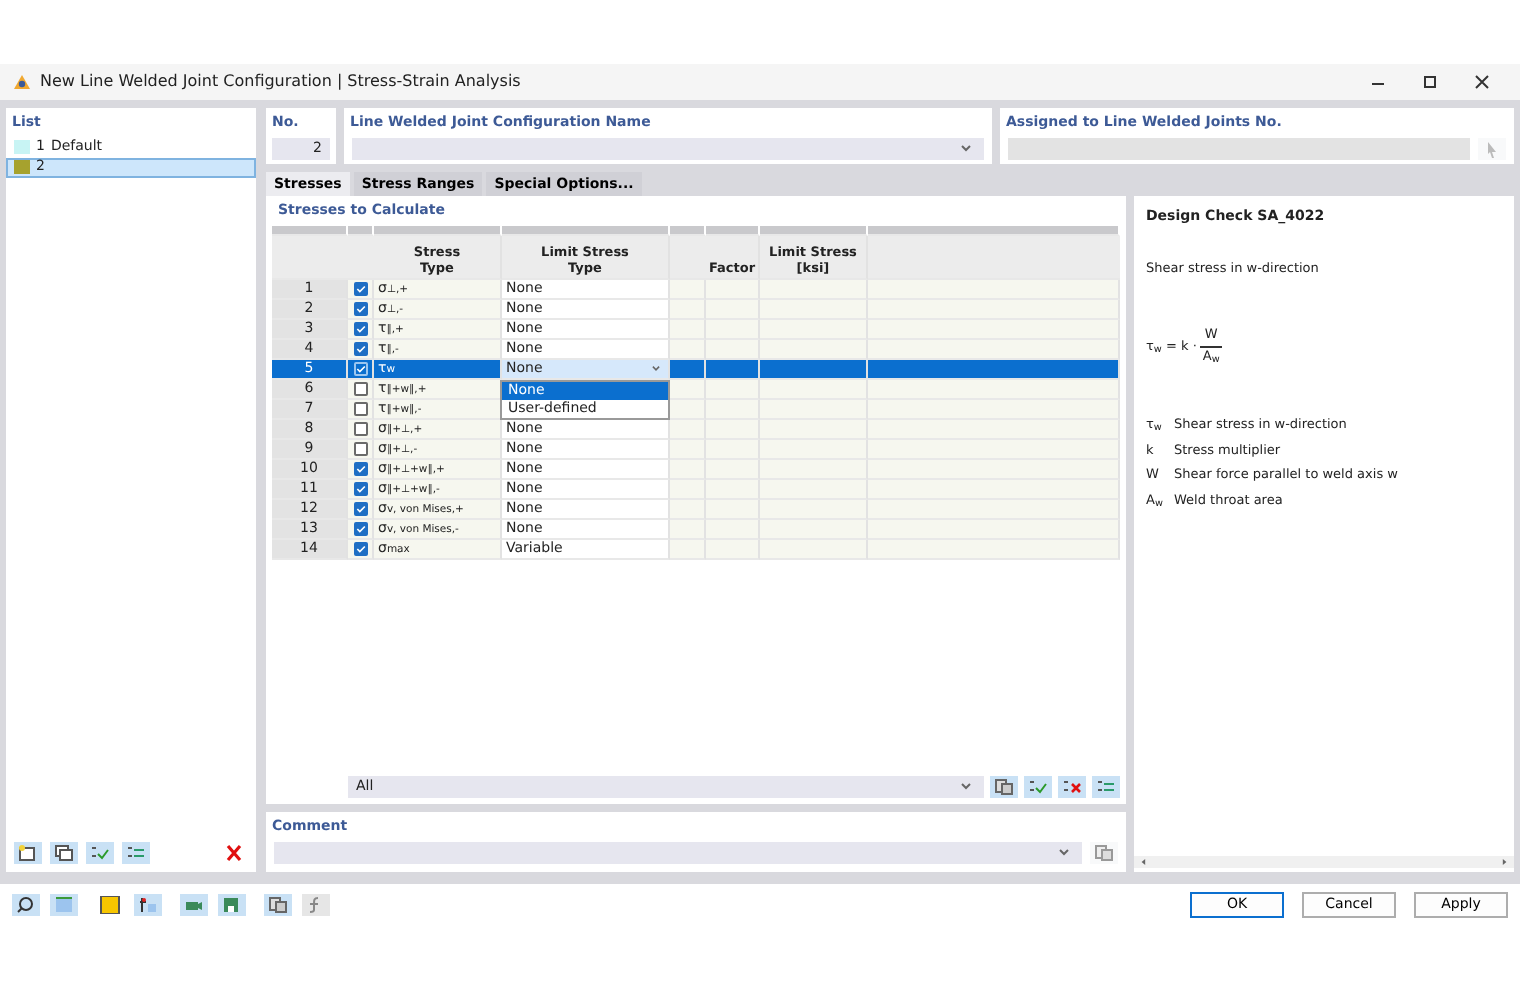  I want to click on units-button, so click(64, 904).